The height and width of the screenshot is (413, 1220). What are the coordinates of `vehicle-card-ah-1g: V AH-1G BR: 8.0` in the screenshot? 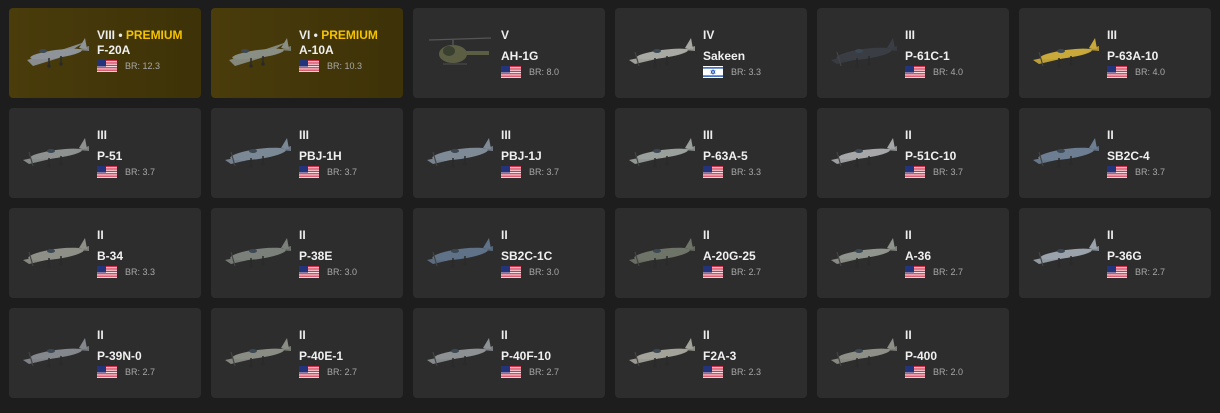 It's located at (509, 53).